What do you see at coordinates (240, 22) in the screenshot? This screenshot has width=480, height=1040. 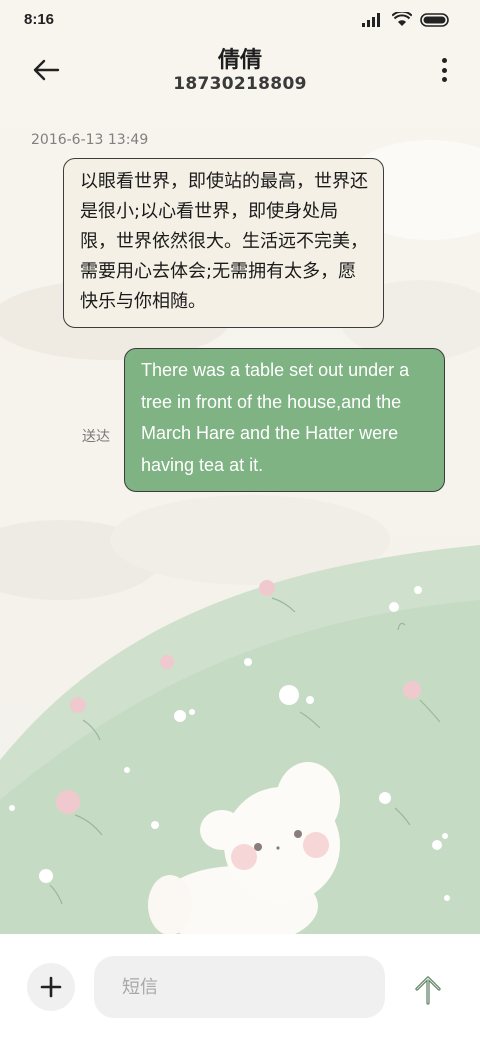 I see `status-bar: 8:16` at bounding box center [240, 22].